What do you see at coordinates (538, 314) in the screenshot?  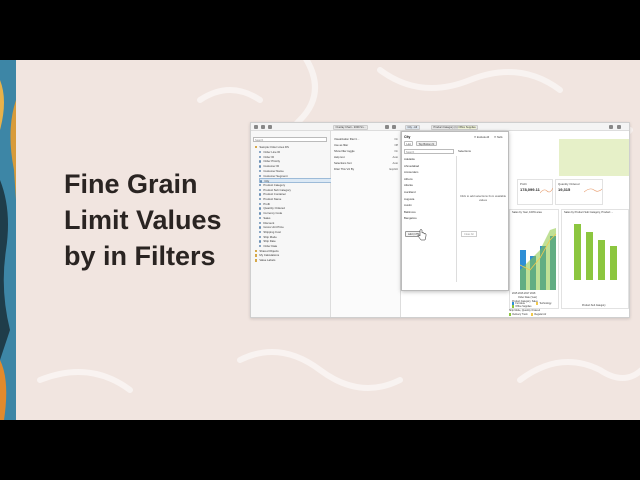 I see `legend-regular-air: Regular Air` at bounding box center [538, 314].